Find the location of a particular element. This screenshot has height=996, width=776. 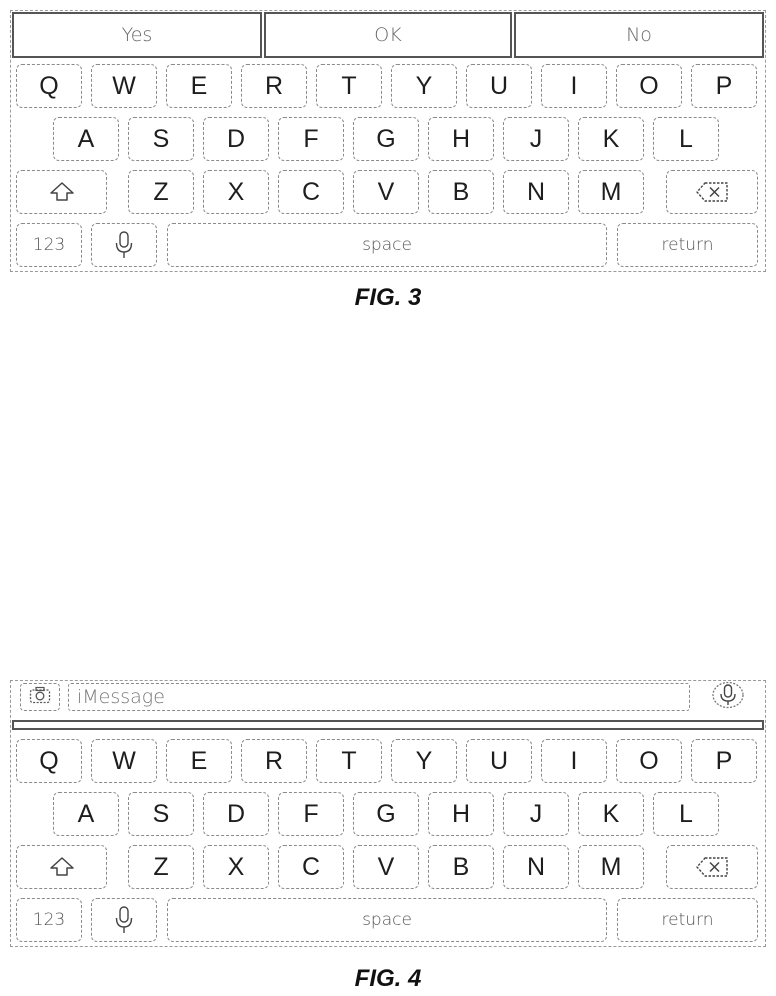

key-label: L is located at coordinates (686, 139).